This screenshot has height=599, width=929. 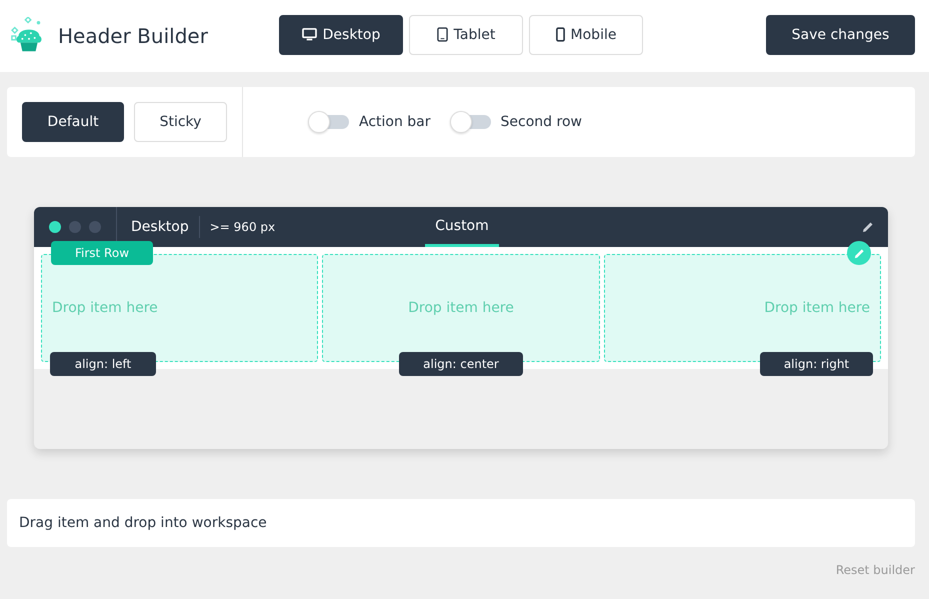 I want to click on save-button: Save changes, so click(x=840, y=34).